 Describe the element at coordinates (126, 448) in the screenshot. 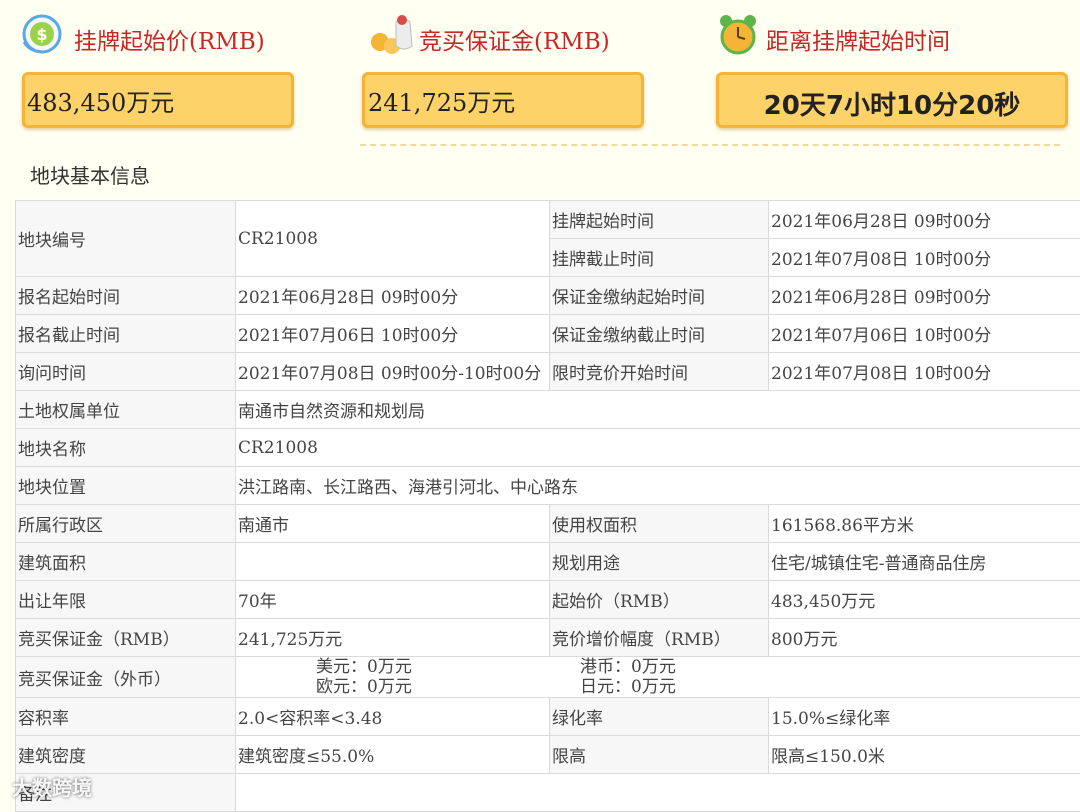

I see `table-label: 地块名称` at that location.